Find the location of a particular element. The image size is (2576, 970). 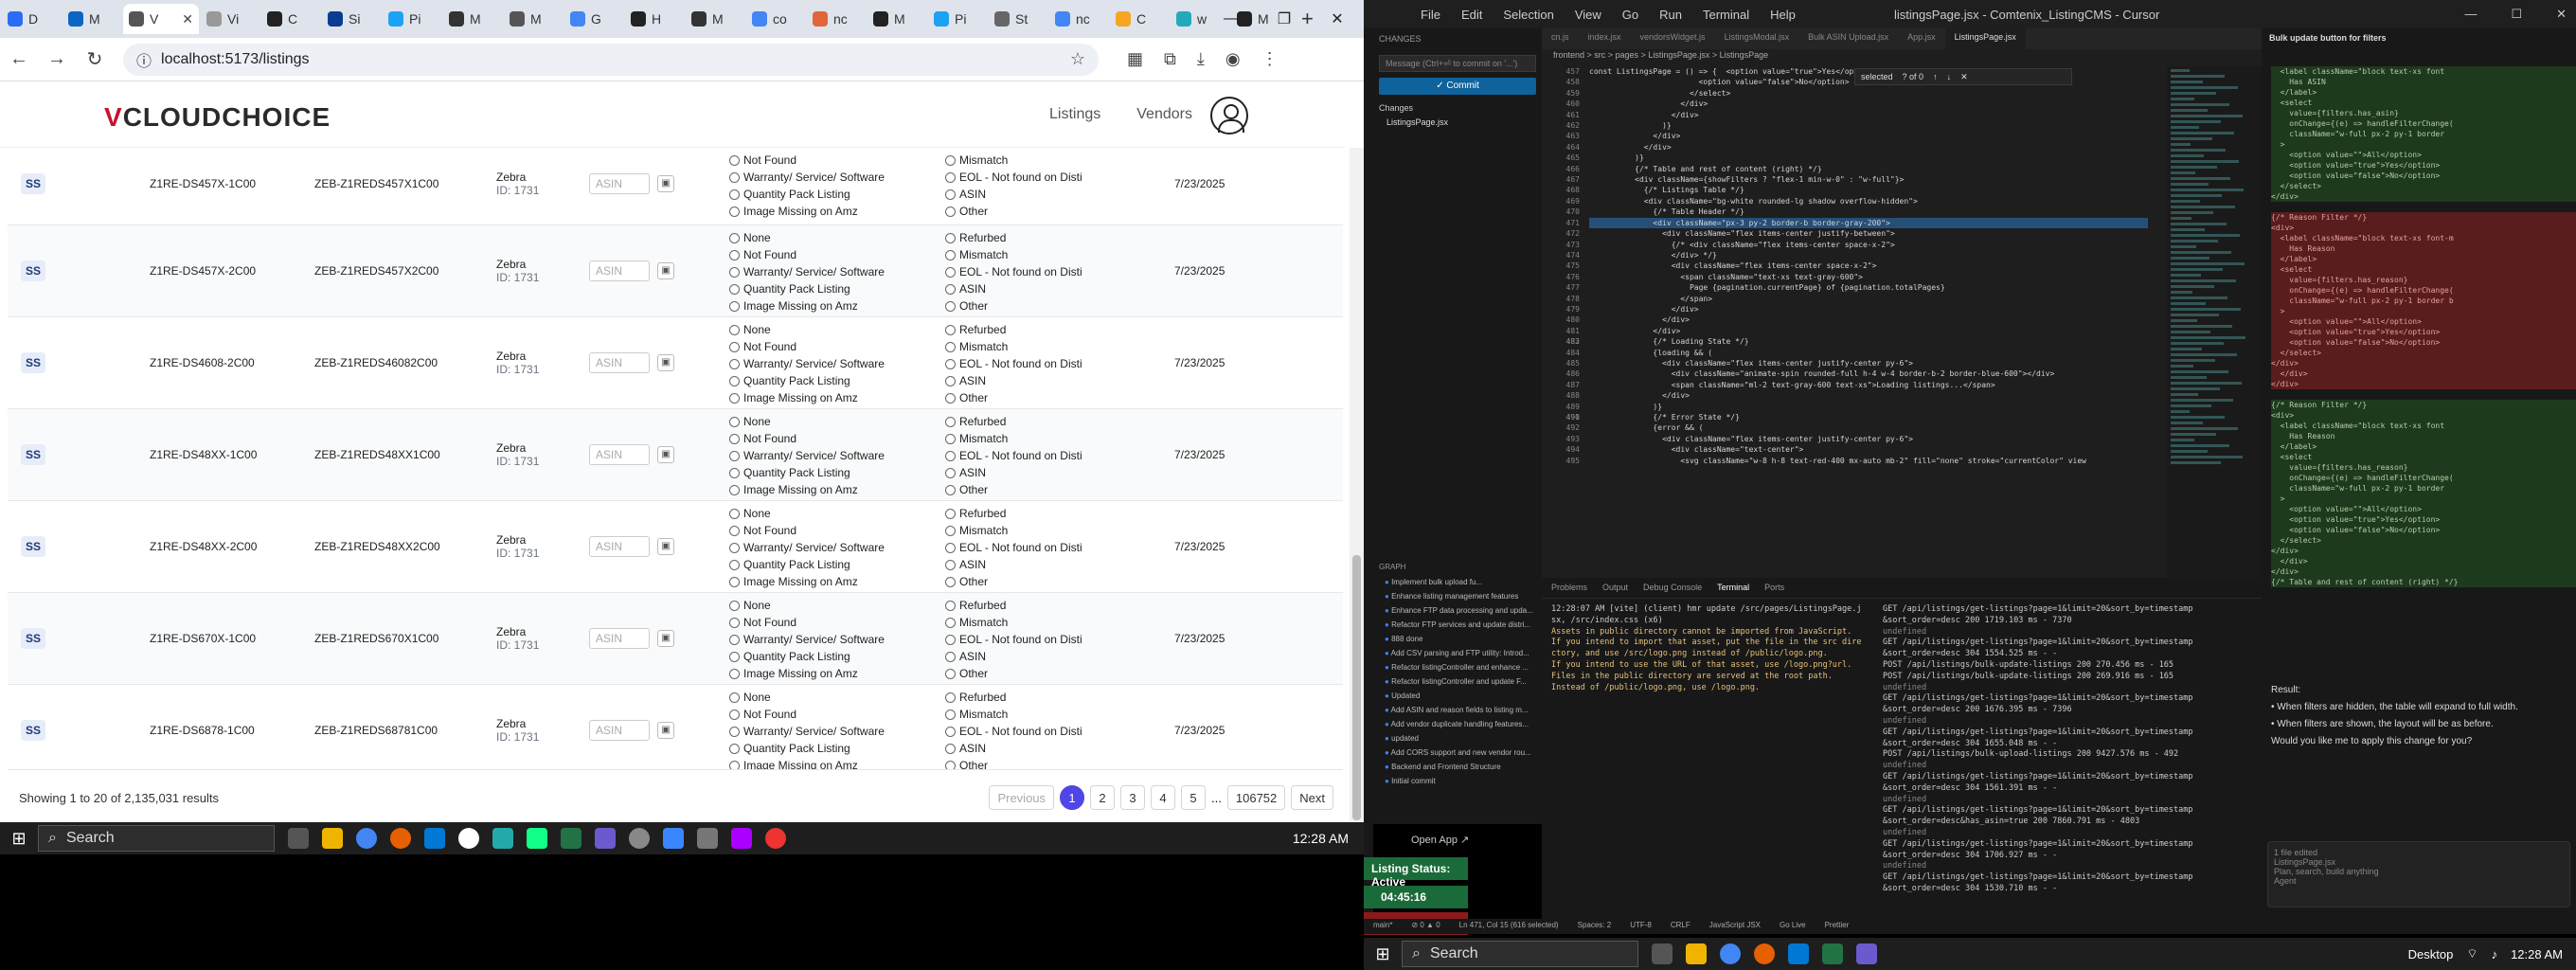

puzzle-icon: ⧉ is located at coordinates (1170, 59).